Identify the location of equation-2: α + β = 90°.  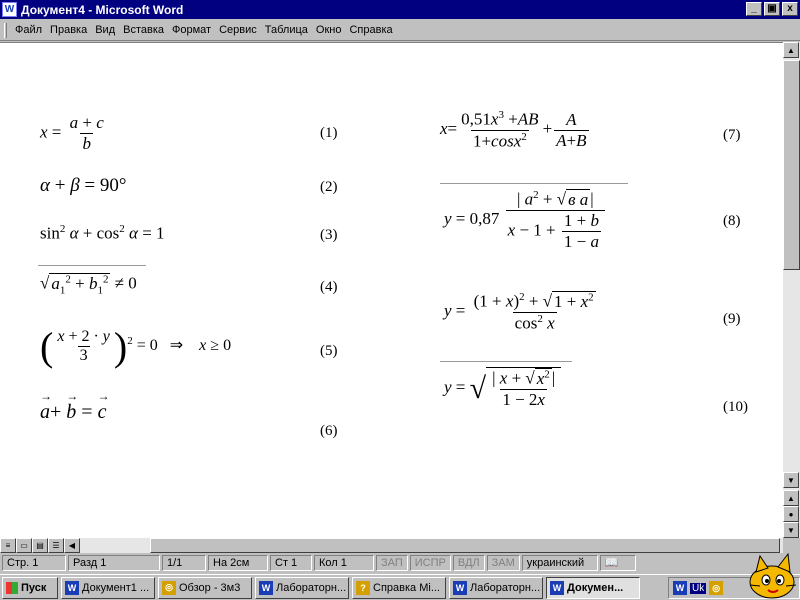
(83, 185).